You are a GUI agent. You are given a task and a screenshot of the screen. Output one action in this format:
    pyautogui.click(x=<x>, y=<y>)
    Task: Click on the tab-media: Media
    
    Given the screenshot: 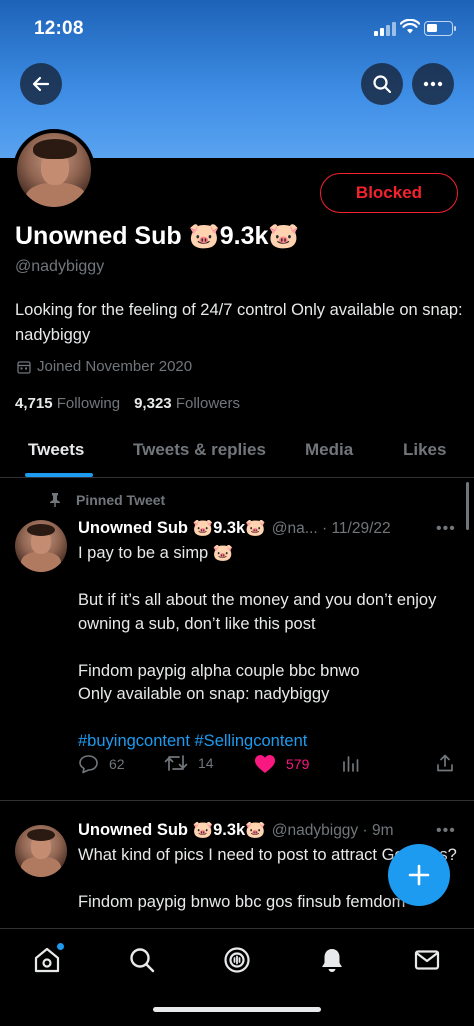 What is the action you would take?
    pyautogui.click(x=329, y=450)
    